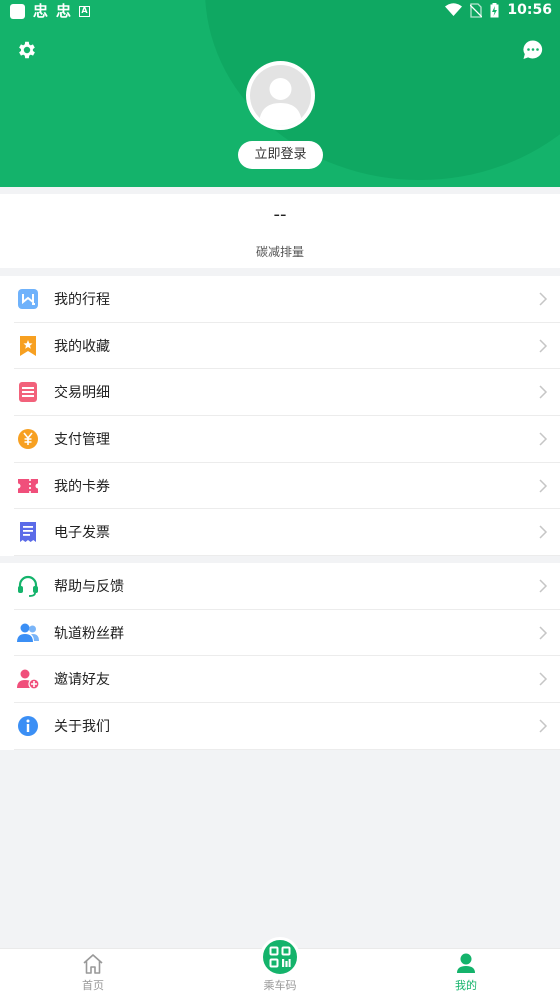  What do you see at coordinates (287, 680) in the screenshot?
I see `menu-item-invite-friends: 邀请好友` at bounding box center [287, 680].